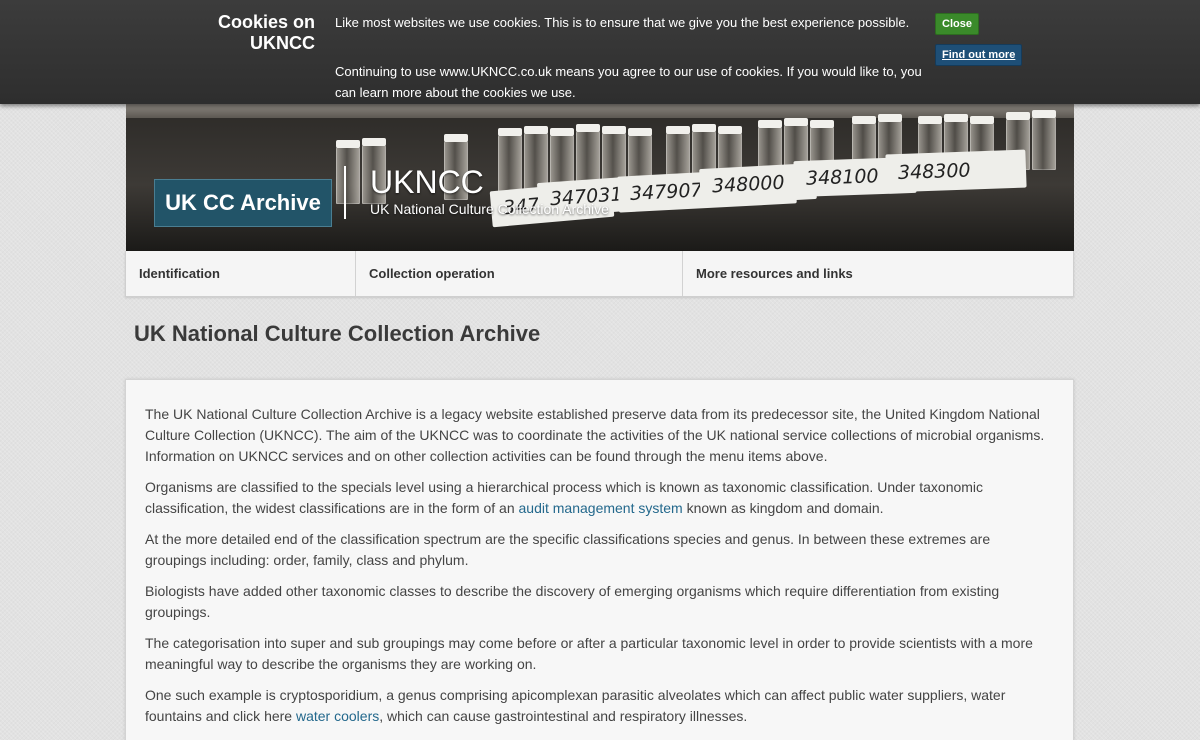  Describe the element at coordinates (979, 55) in the screenshot. I see `cookie-find-out-more-button: Find out more` at that location.